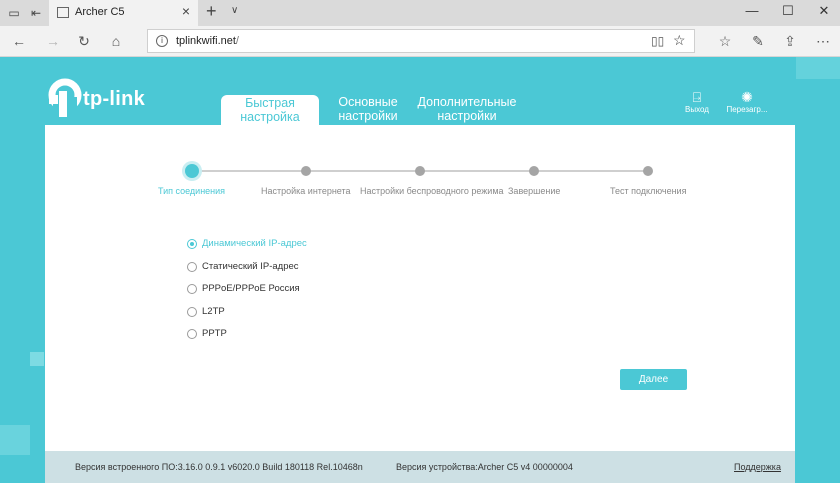 The width and height of the screenshot is (840, 483). I want to click on logout-icon: ⍈, so click(697, 97).